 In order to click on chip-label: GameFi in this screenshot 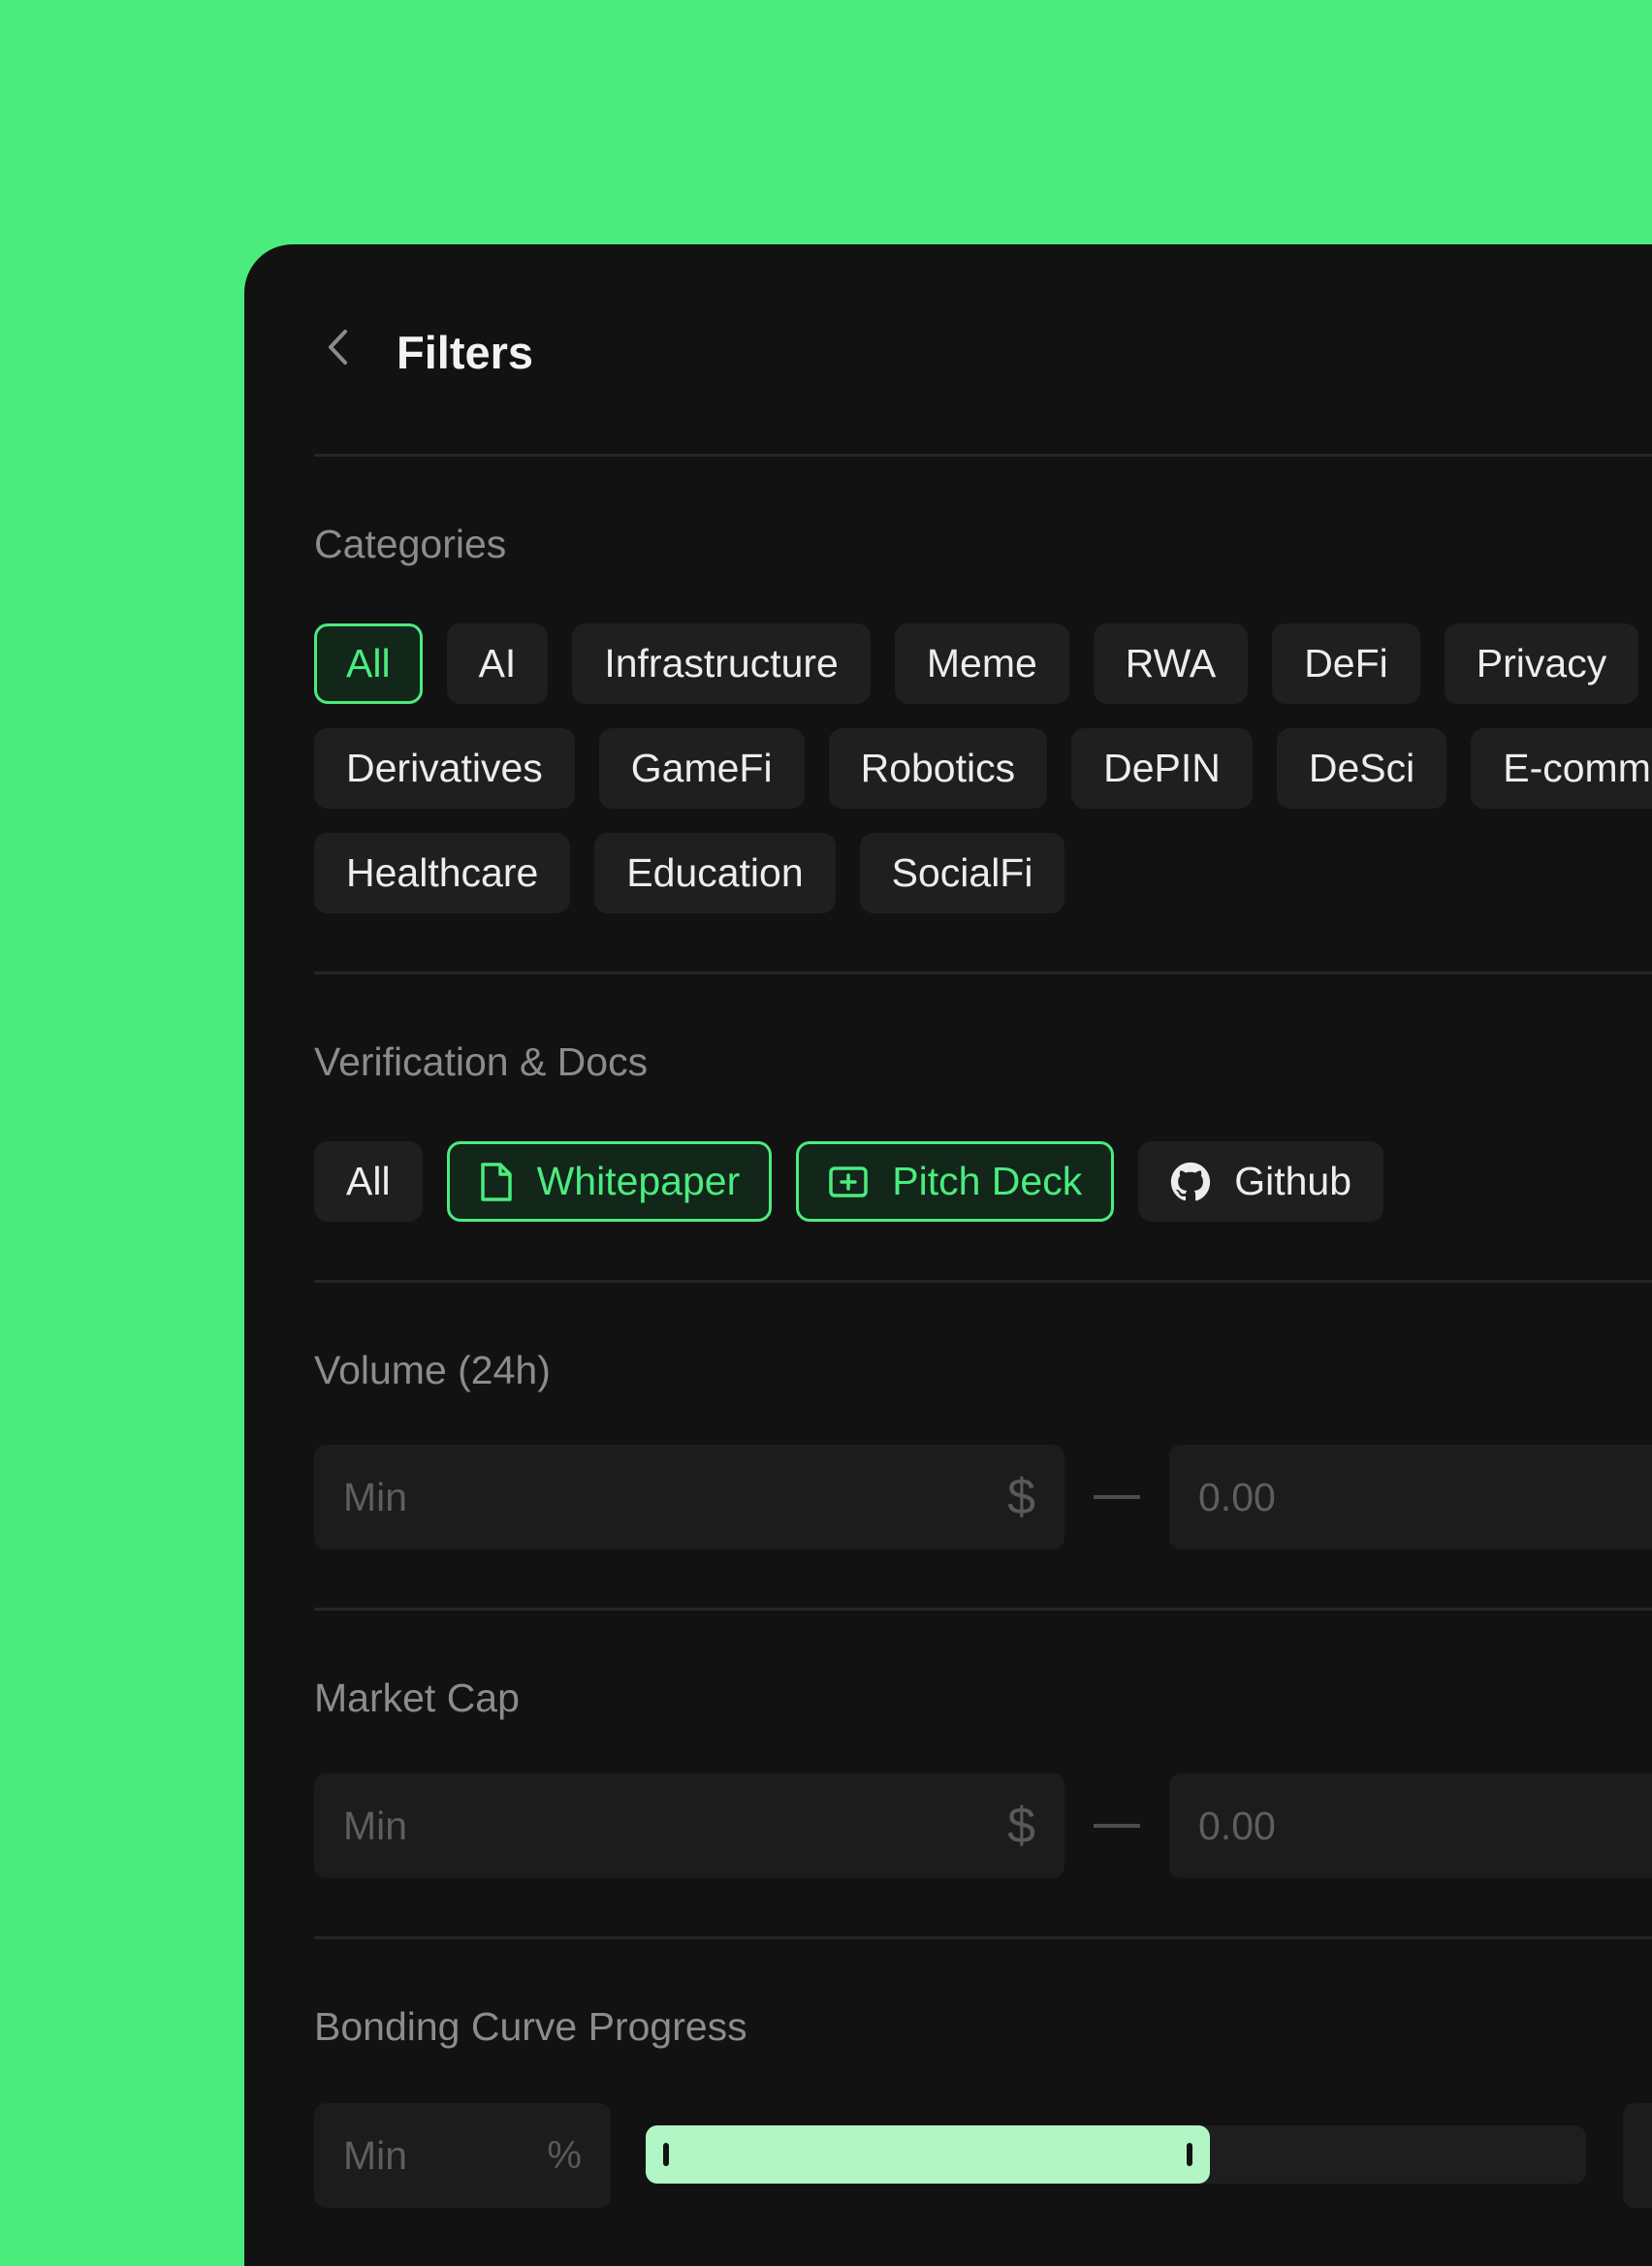, I will do `click(701, 768)`.